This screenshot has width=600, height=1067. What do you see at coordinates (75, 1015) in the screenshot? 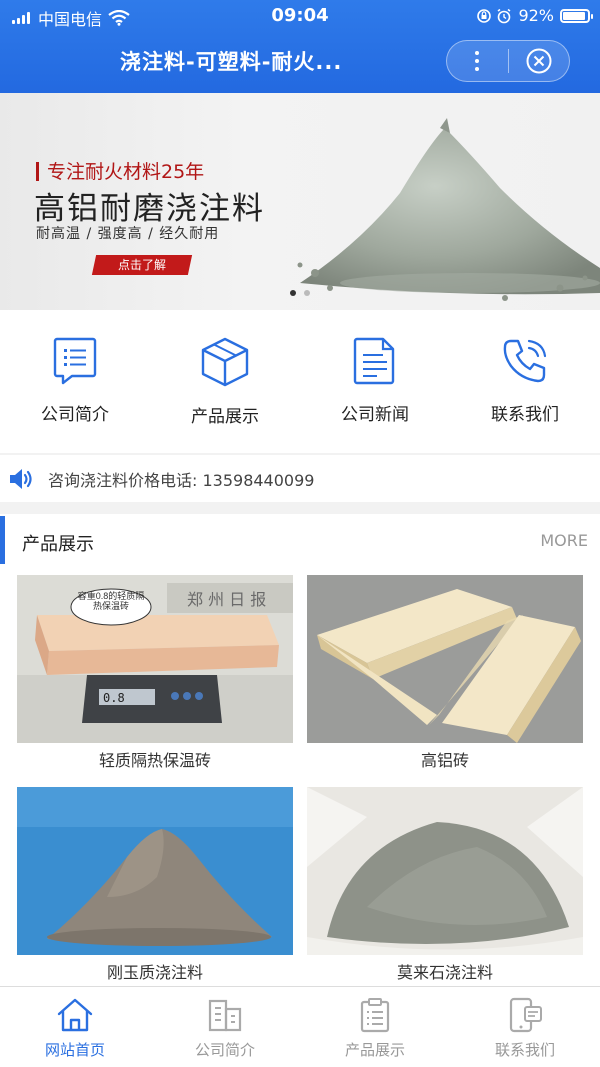
I see `home-icon` at bounding box center [75, 1015].